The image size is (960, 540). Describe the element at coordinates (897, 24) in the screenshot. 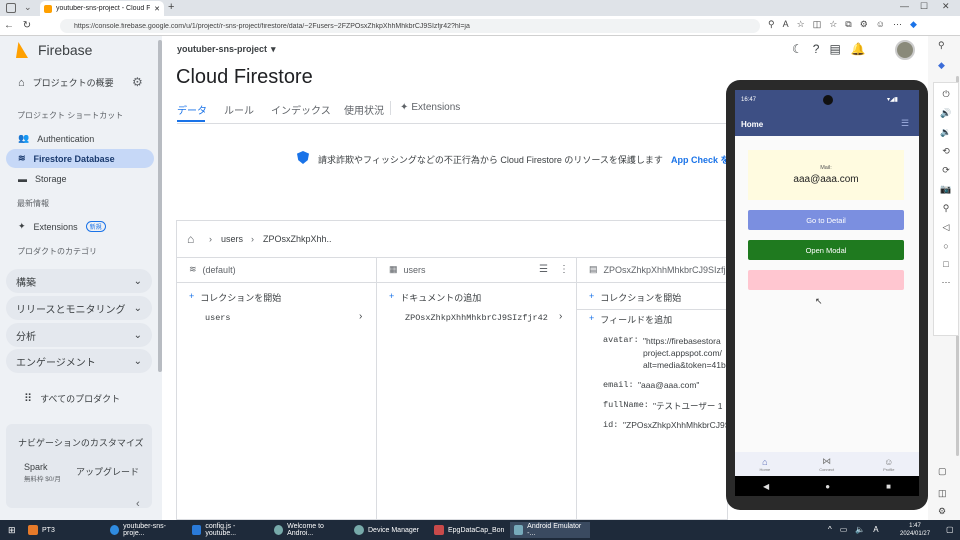

I see `more-menu-icon: ⋯` at that location.